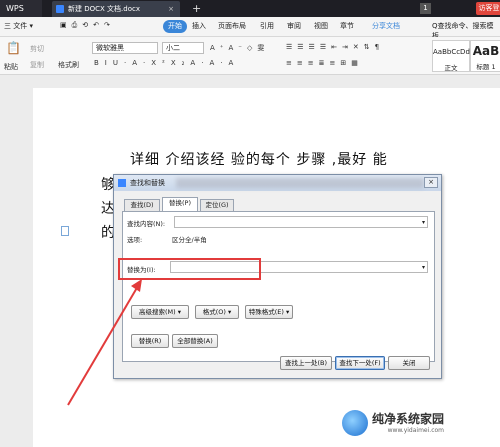 This screenshot has width=500, height=447. What do you see at coordinates (104, 342) in the screenshot?
I see `annotation-arrow` at bounding box center [104, 342].